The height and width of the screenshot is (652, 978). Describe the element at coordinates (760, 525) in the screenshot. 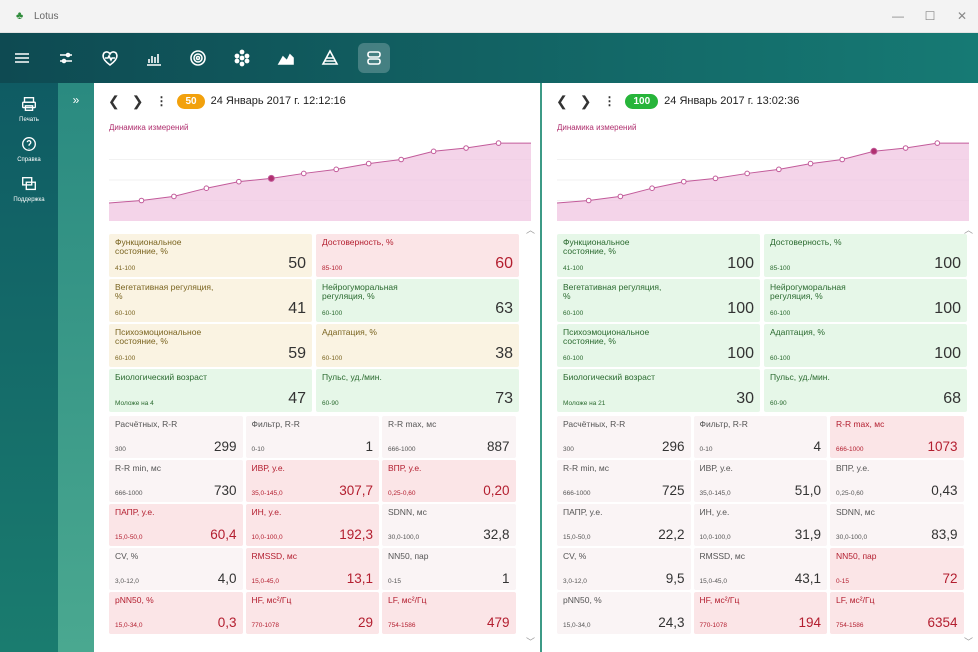

I see `metric-tile: ИН, у.е. 10,0-100,0 31,9` at that location.